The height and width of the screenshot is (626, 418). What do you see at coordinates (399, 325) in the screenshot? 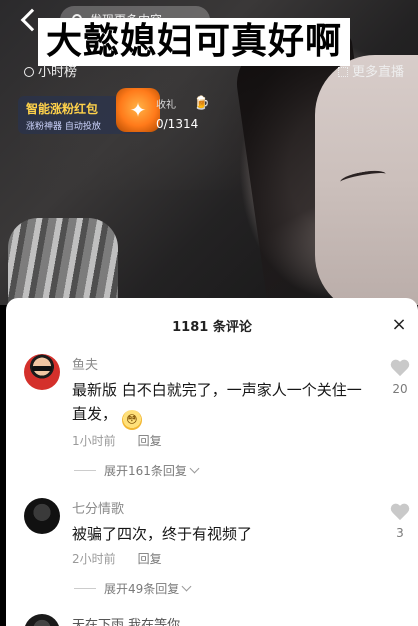
I see `close-icon: ×` at bounding box center [399, 325].